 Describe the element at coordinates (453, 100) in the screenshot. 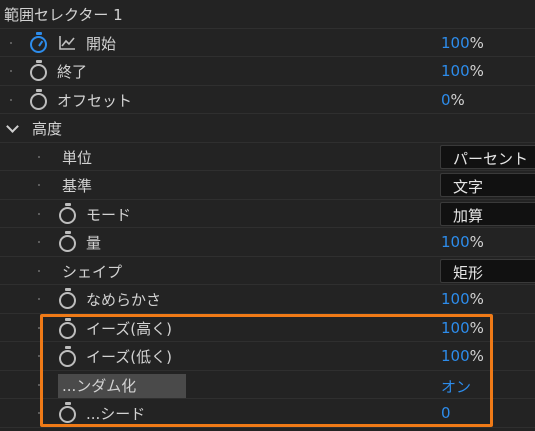

I see `property-value: 0%` at that location.